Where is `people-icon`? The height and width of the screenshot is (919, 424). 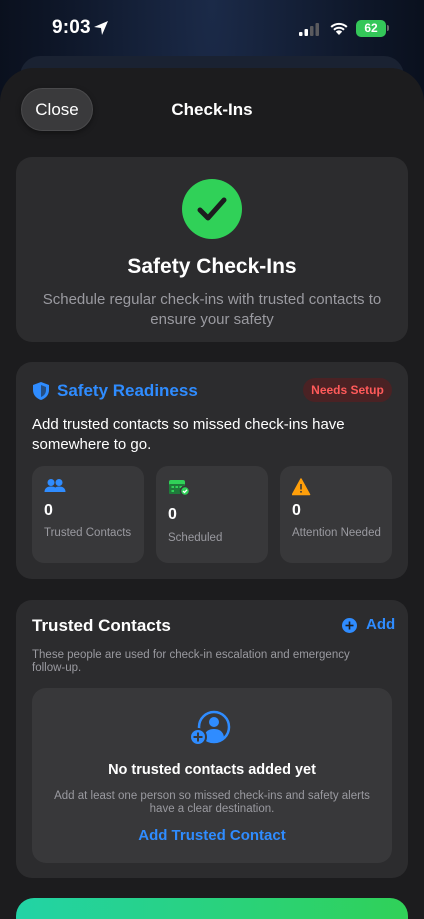
people-icon is located at coordinates (55, 485).